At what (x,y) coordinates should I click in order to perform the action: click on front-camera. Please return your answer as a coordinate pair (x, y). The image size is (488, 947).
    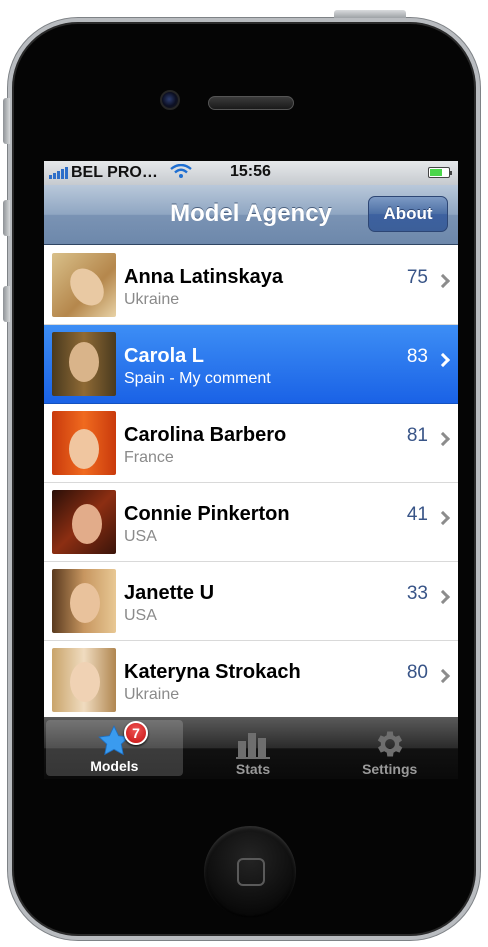
    Looking at the image, I should click on (170, 100).